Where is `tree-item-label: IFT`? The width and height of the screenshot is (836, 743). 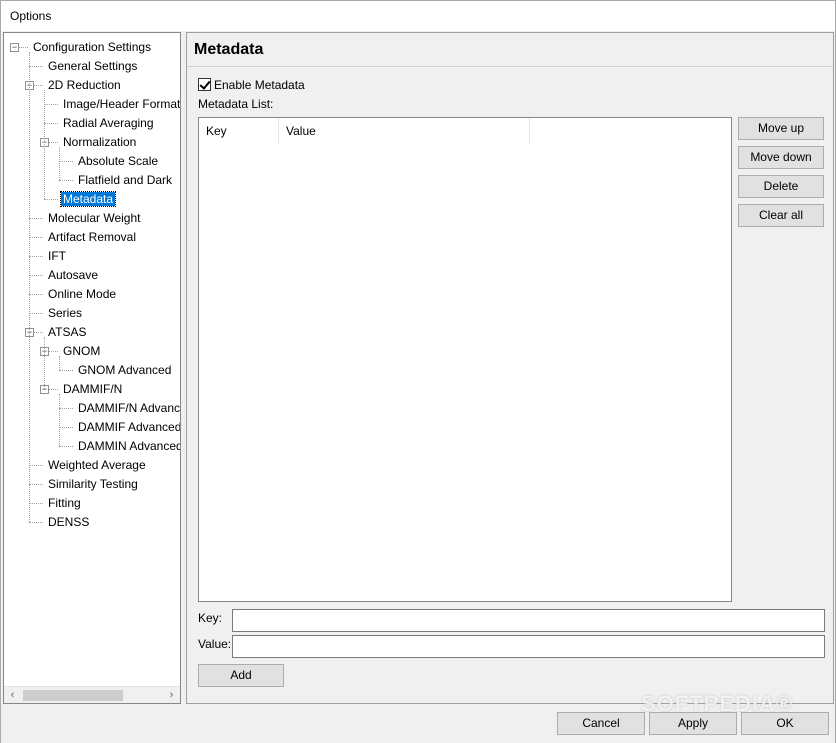 tree-item-label: IFT is located at coordinates (57, 256).